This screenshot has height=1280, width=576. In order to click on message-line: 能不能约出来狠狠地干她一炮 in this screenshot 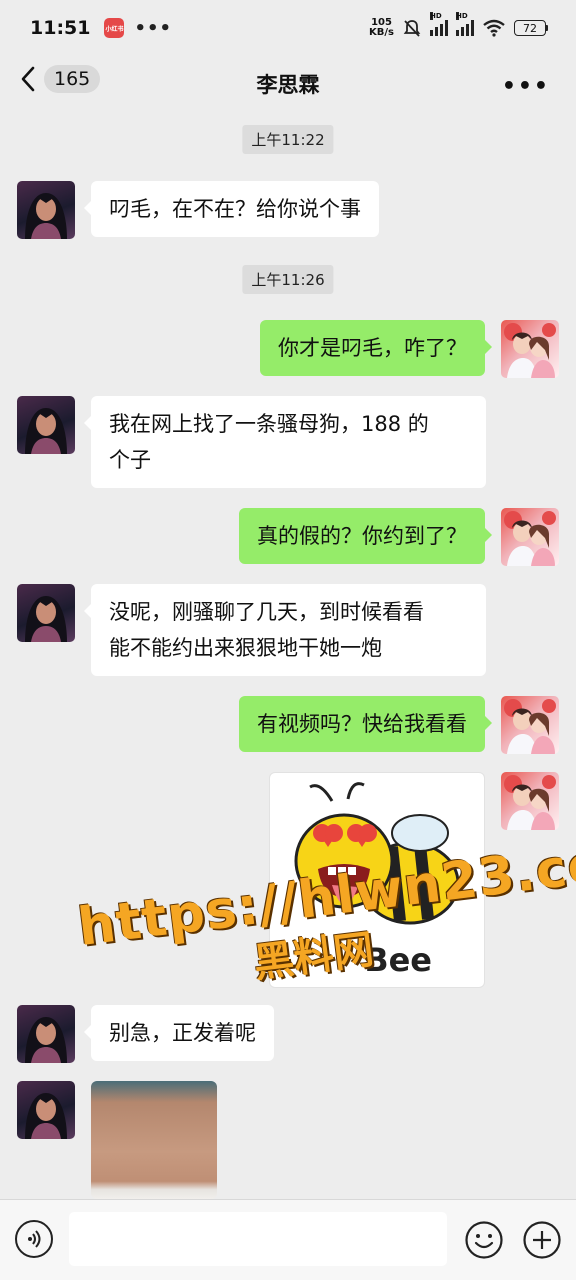, I will do `click(245, 648)`.